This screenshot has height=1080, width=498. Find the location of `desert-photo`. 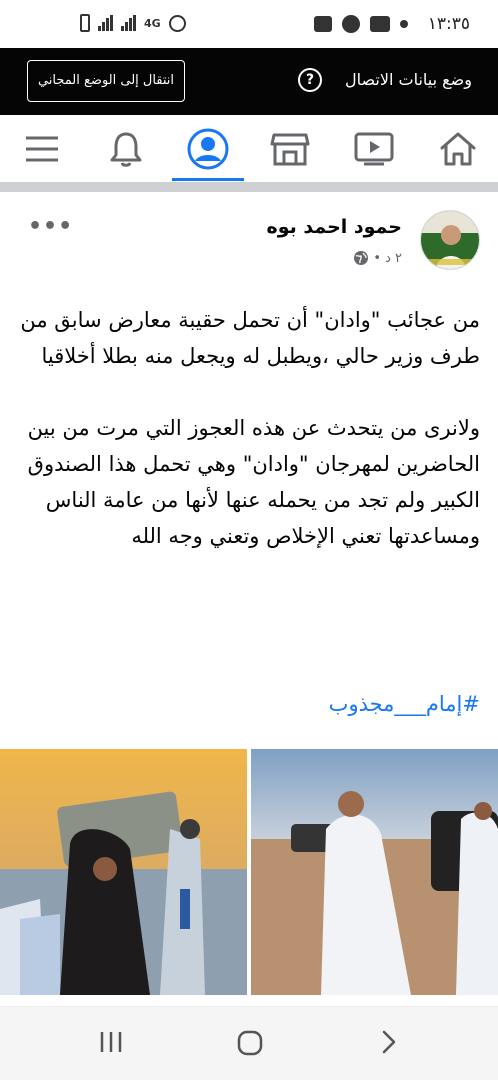

desert-photo is located at coordinates (374, 872).